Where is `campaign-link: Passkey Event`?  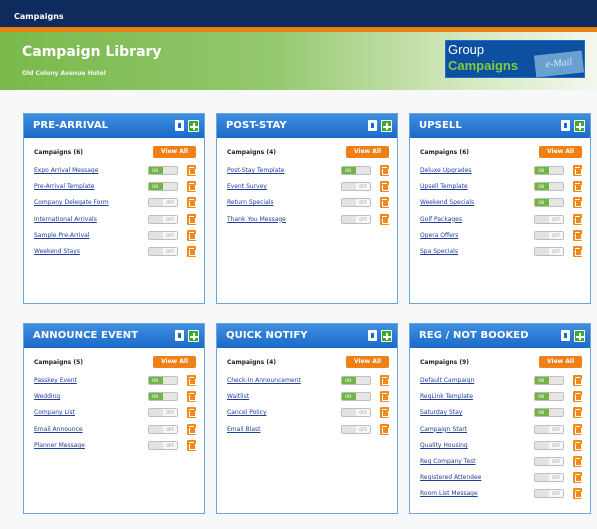 campaign-link: Passkey Event is located at coordinates (55, 380).